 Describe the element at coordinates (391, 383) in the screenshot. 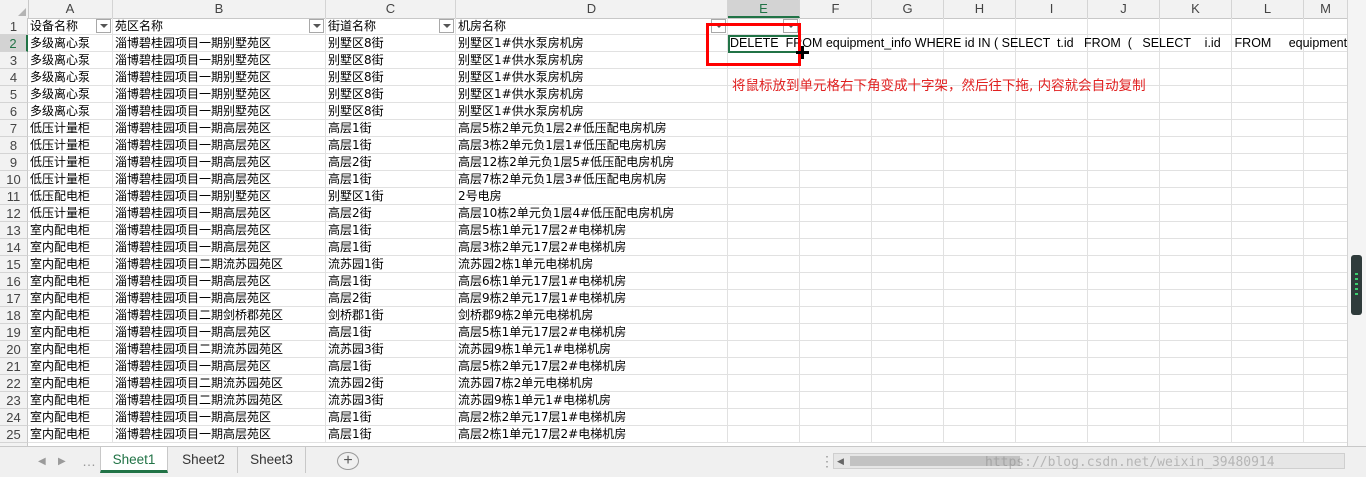

I see `table-cell: 流苏园2街` at that location.